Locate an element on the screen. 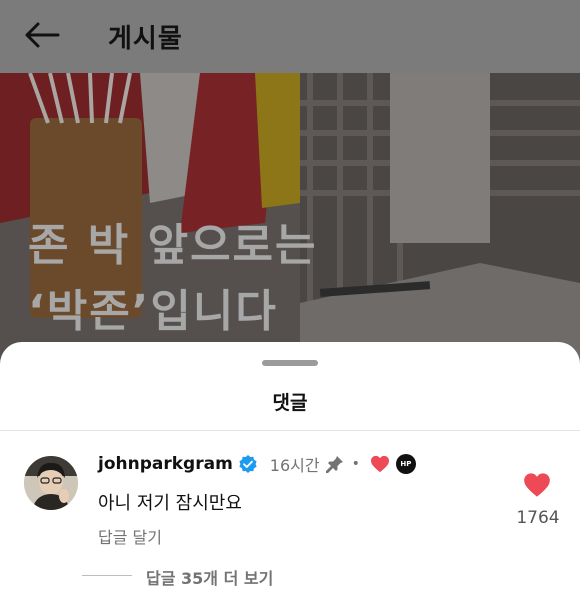 The image size is (580, 602). reply-button: 답글 달기 is located at coordinates (130, 536).